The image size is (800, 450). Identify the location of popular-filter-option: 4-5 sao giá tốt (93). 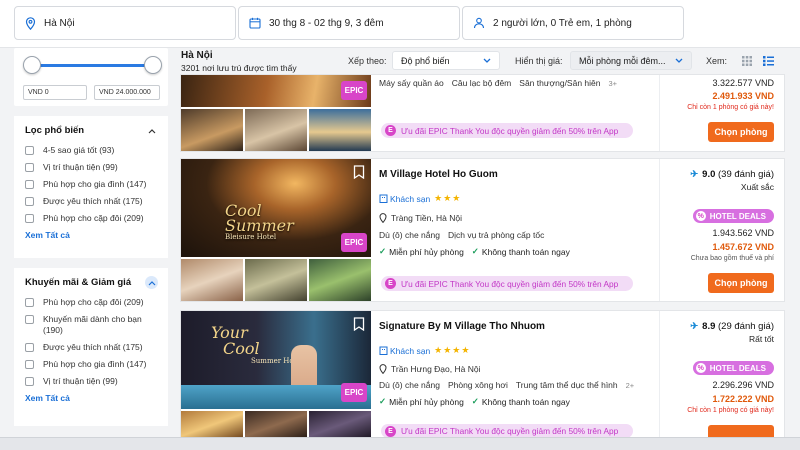
(91, 150).